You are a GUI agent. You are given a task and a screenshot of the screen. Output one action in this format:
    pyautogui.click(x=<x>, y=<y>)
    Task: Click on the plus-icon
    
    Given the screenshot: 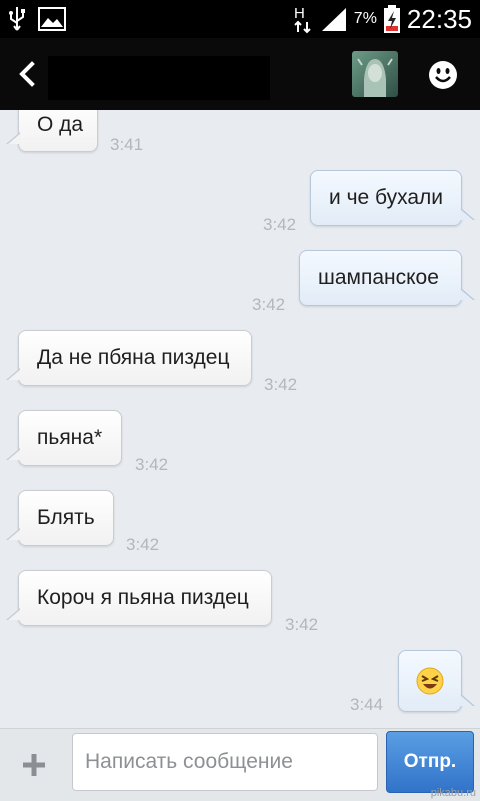 What is the action you would take?
    pyautogui.click(x=34, y=765)
    